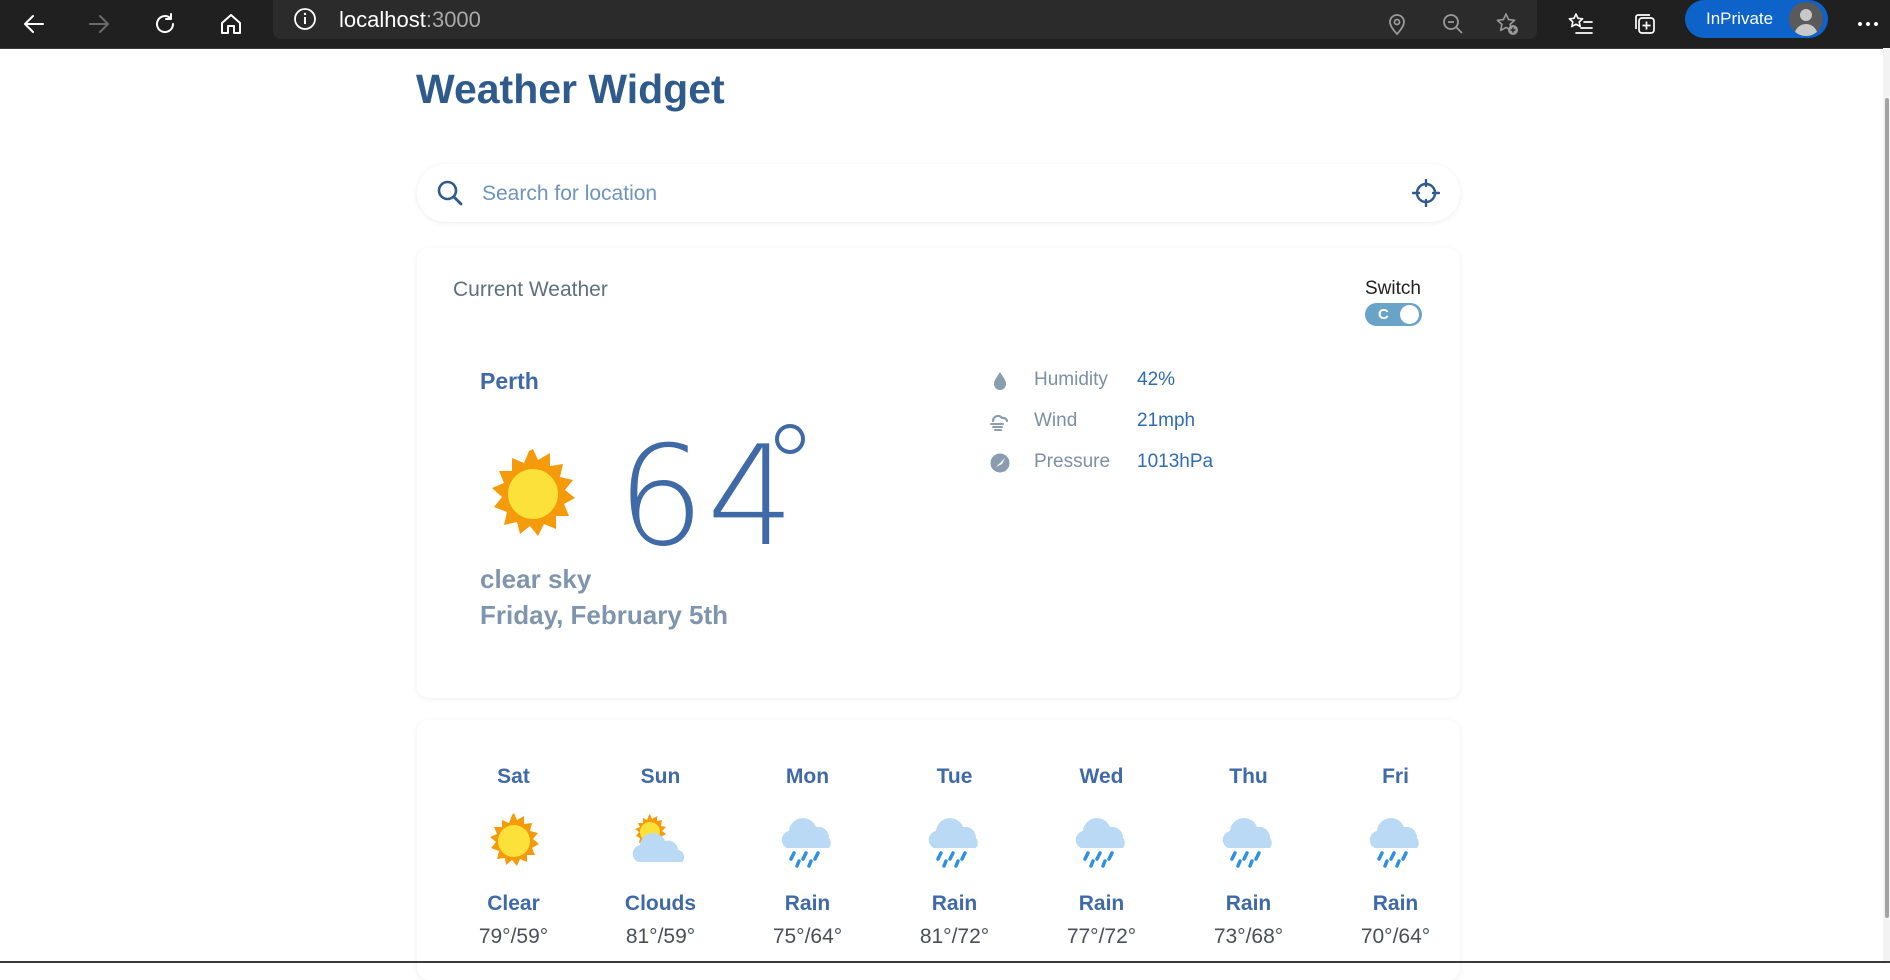 The image size is (1890, 980). I want to click on zoom-out-icon, so click(1453, 24).